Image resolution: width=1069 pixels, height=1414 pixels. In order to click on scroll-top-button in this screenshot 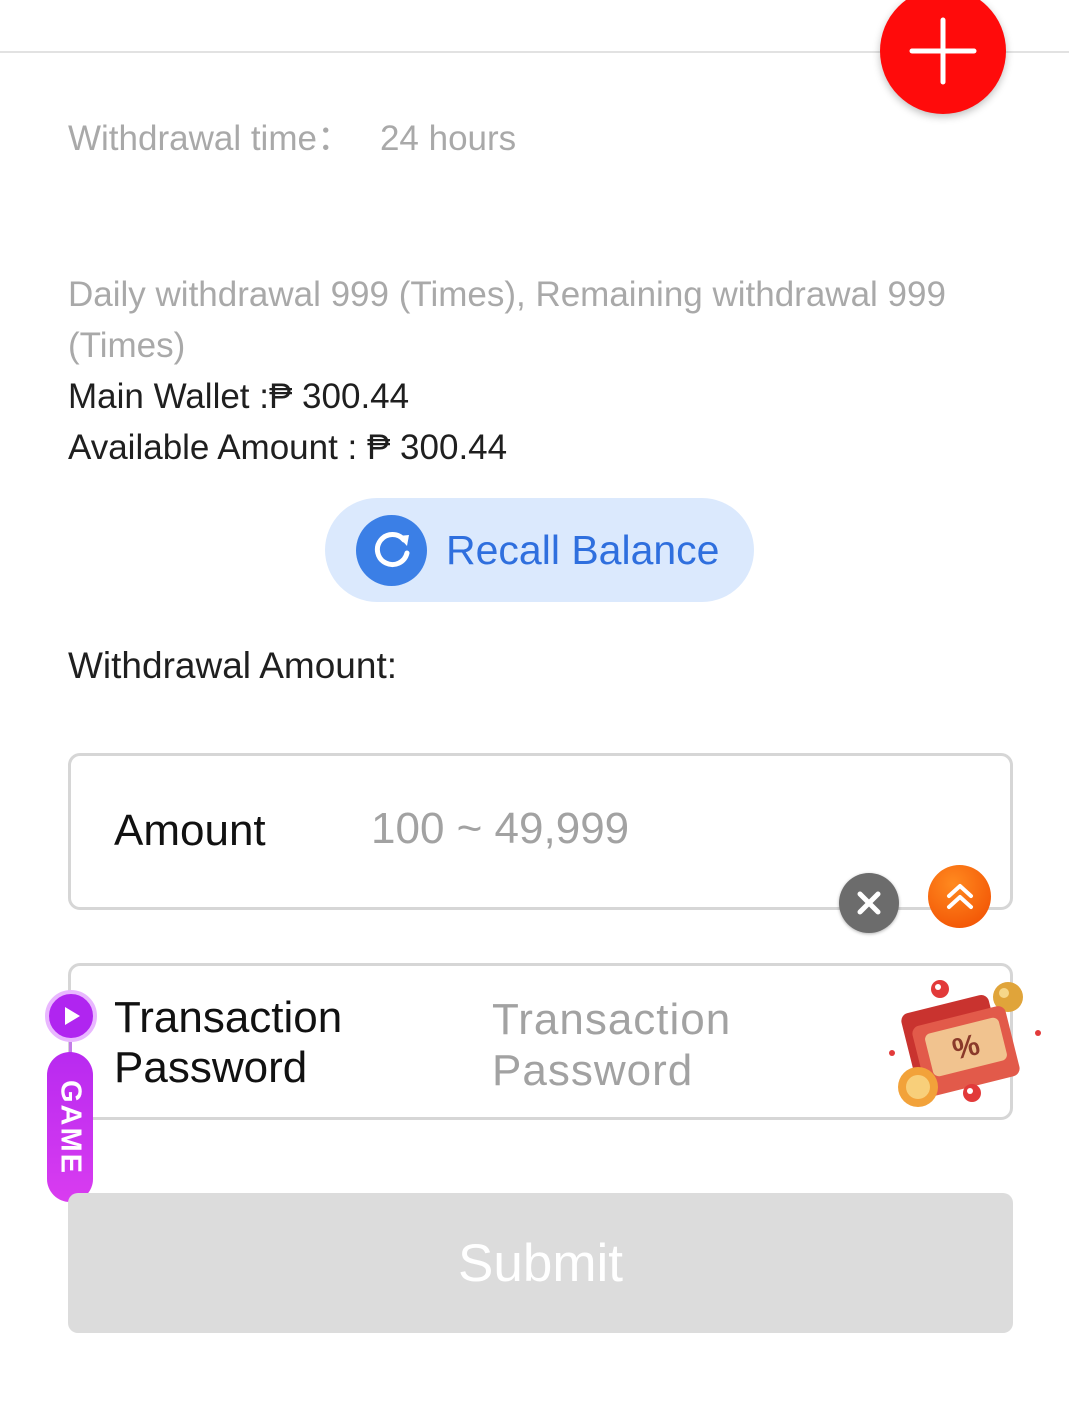, I will do `click(959, 896)`.